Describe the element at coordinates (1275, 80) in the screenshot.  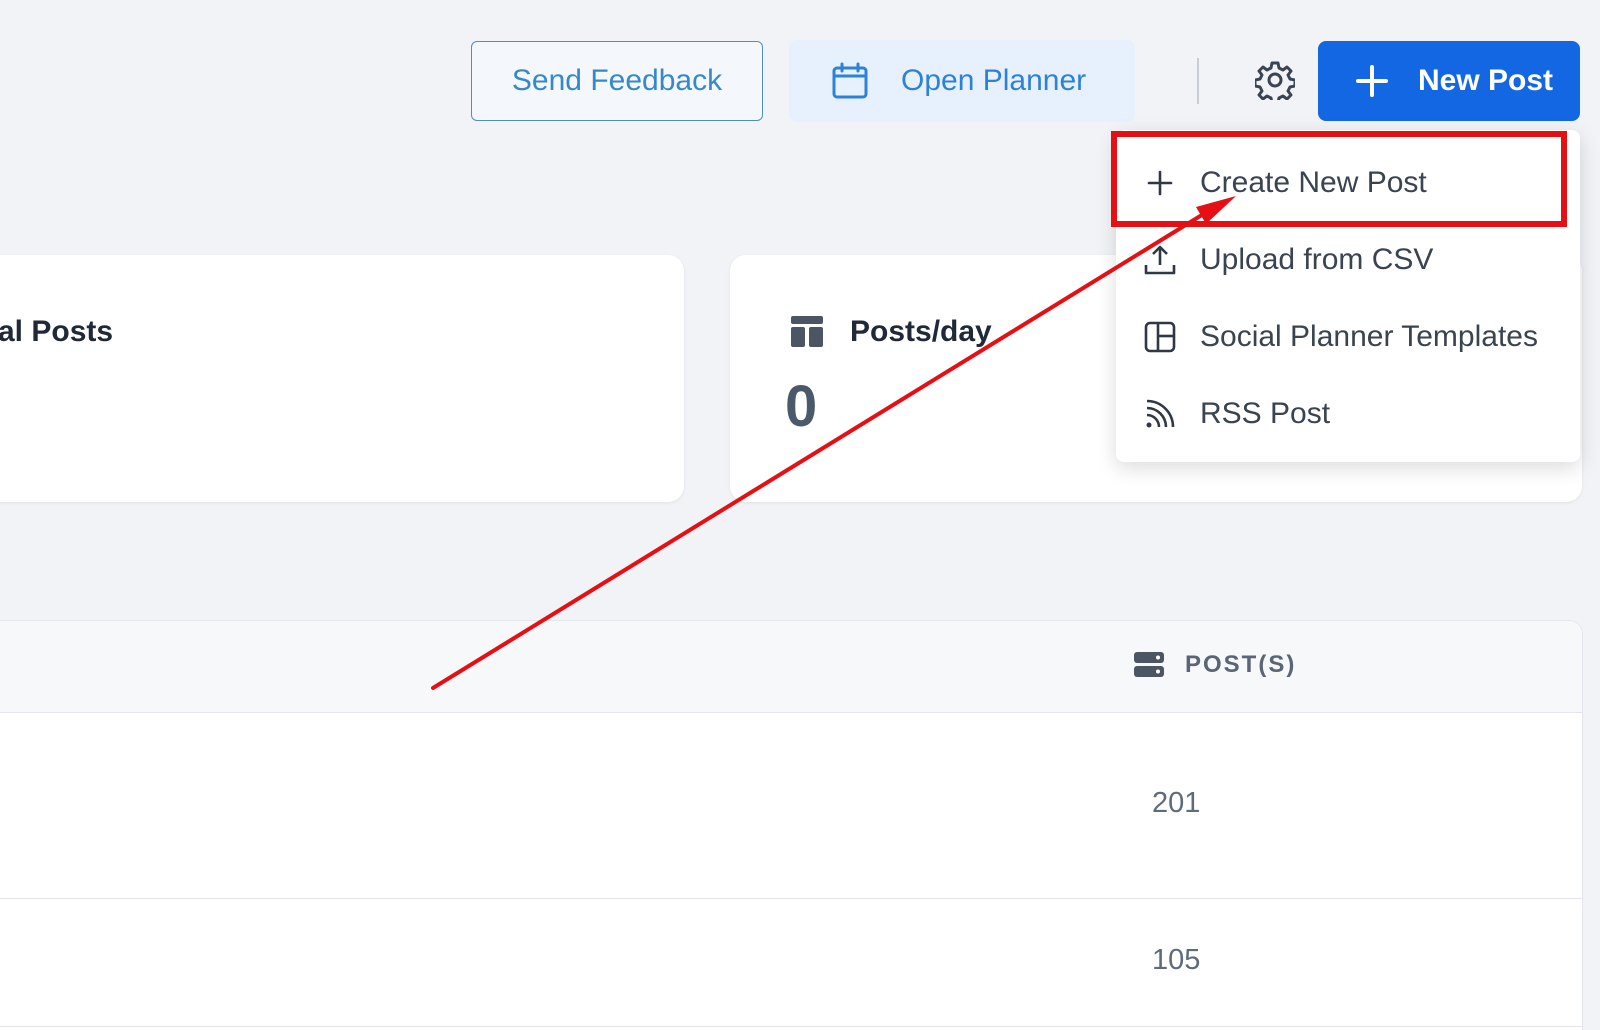
I see `settings-gear-icon` at that location.